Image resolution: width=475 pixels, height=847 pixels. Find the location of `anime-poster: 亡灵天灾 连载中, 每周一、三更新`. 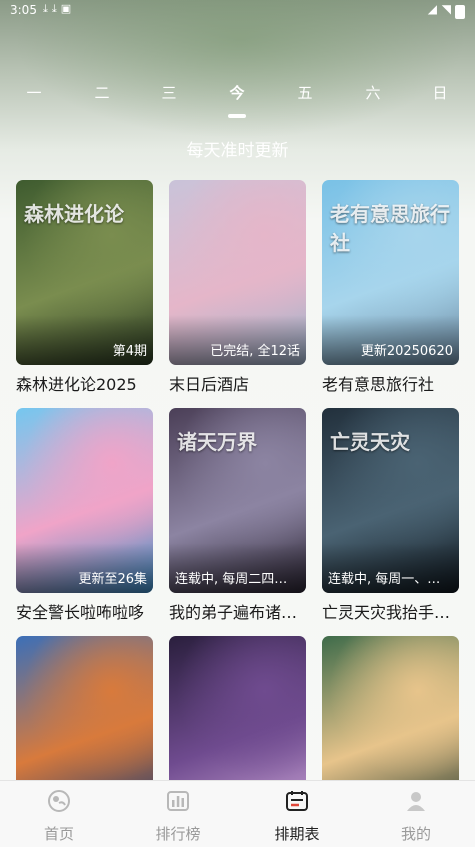

anime-poster: 亡灵天灾 连载中, 每周一、三更新 is located at coordinates (390, 500).